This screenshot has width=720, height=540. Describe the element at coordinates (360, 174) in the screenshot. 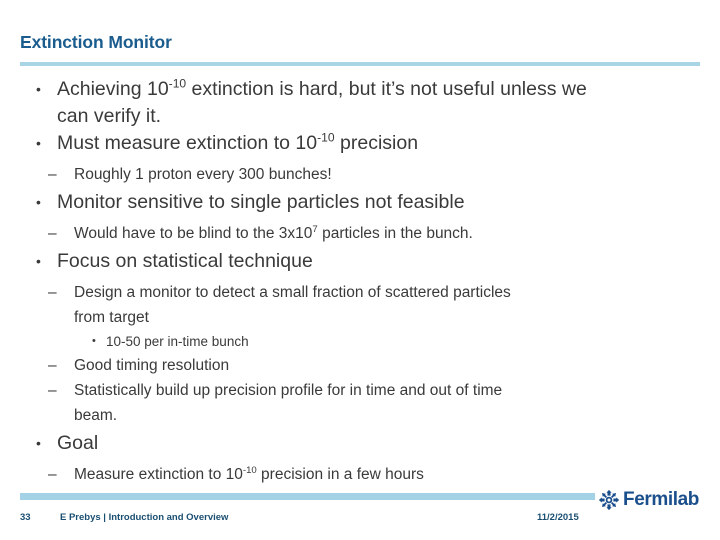

I see `sub-bullet-item: – Roughly 1 proton every 300 bunches!` at that location.